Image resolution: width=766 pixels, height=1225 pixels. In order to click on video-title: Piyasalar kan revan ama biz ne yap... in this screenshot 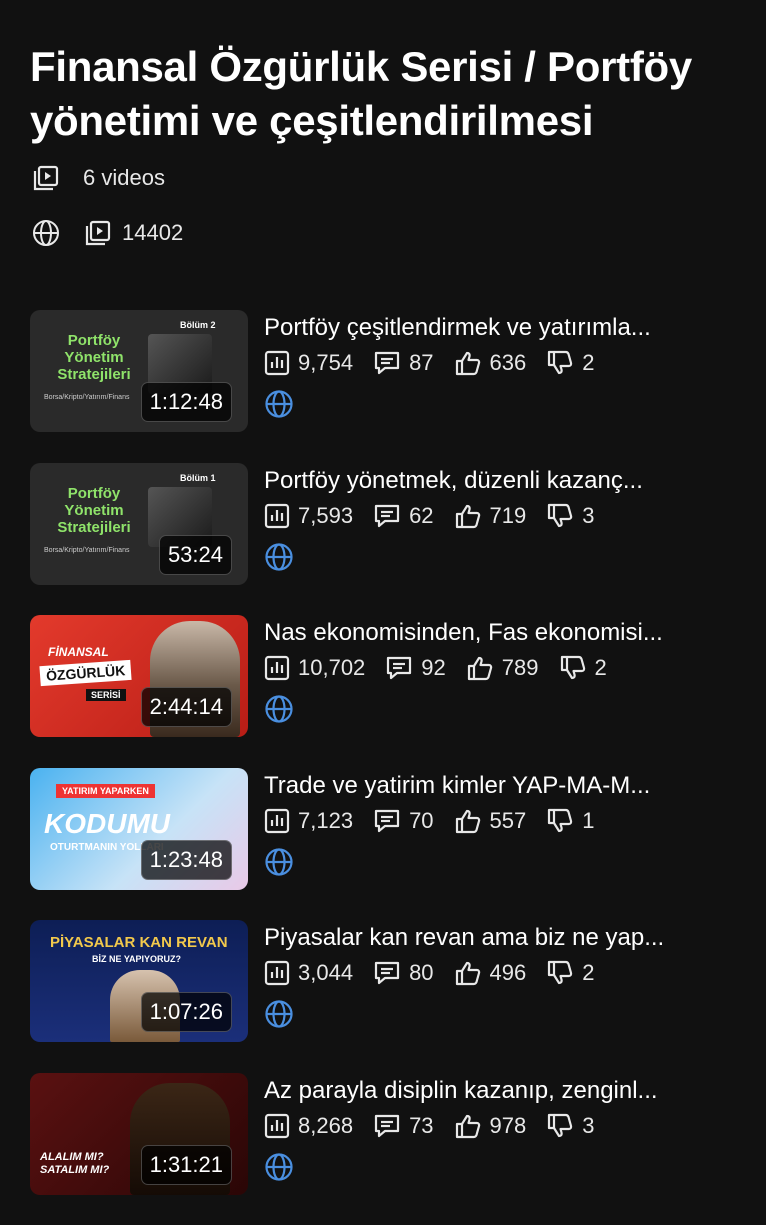, I will do `click(504, 938)`.